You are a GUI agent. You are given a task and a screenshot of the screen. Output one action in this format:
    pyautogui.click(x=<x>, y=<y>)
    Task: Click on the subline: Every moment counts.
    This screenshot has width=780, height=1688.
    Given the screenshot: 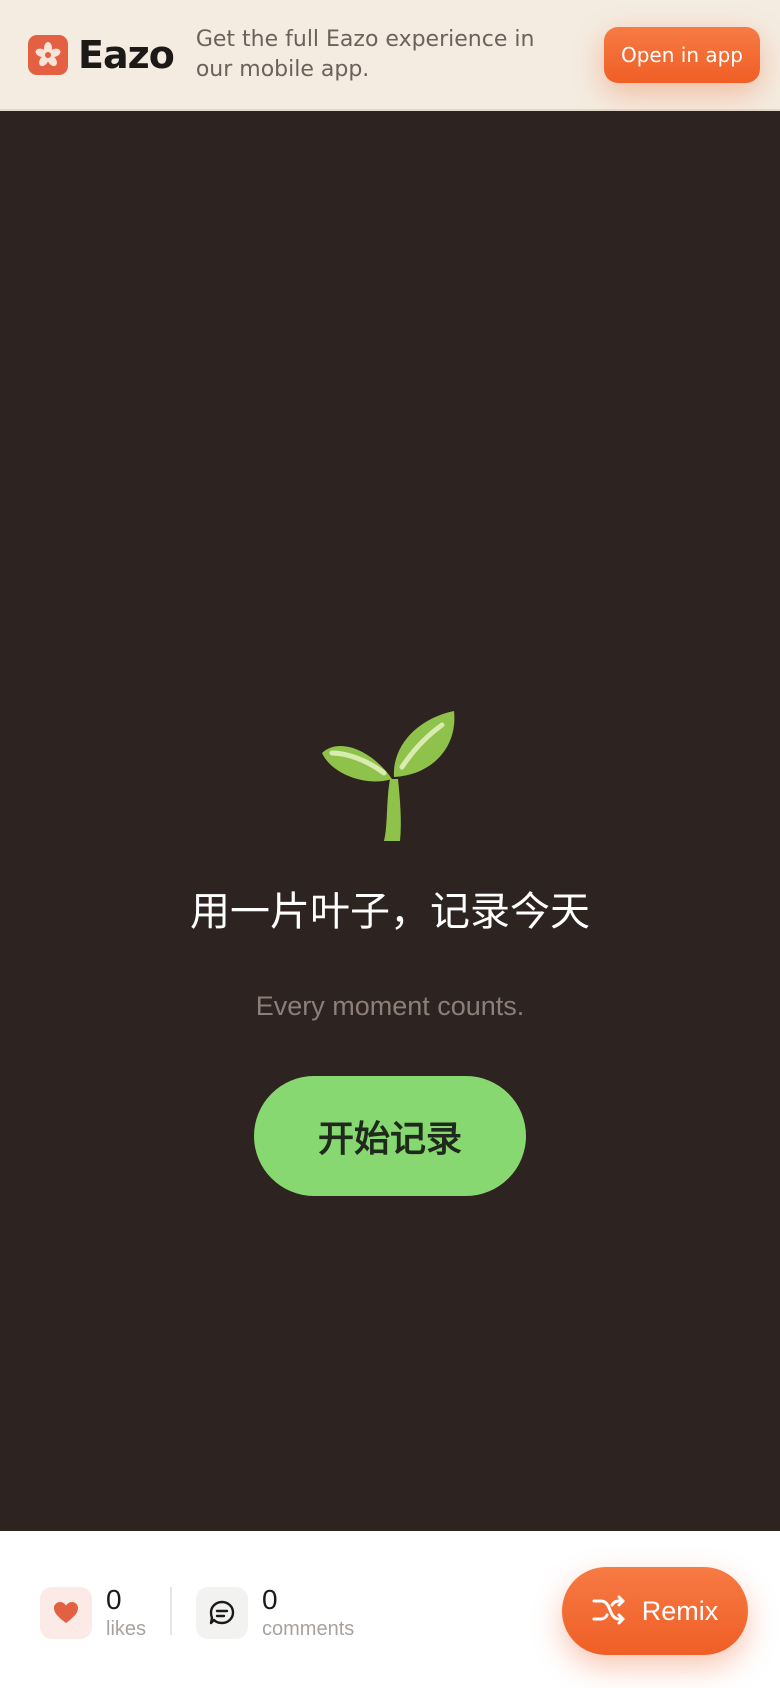 What is the action you would take?
    pyautogui.click(x=390, y=1006)
    